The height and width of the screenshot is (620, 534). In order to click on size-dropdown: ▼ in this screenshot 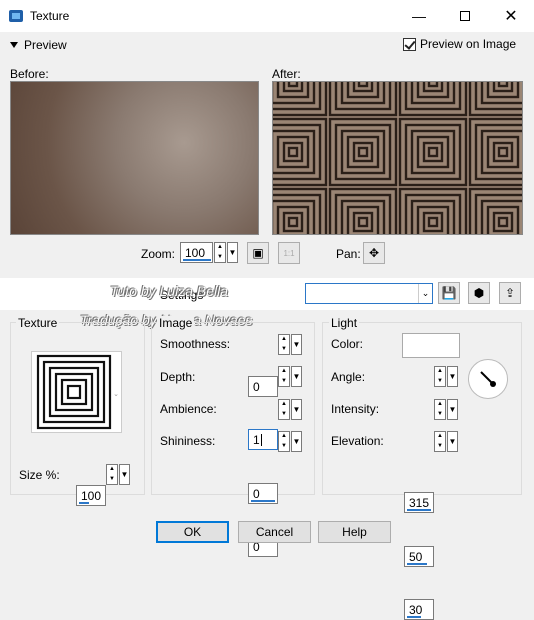, I will do `click(124, 474)`.